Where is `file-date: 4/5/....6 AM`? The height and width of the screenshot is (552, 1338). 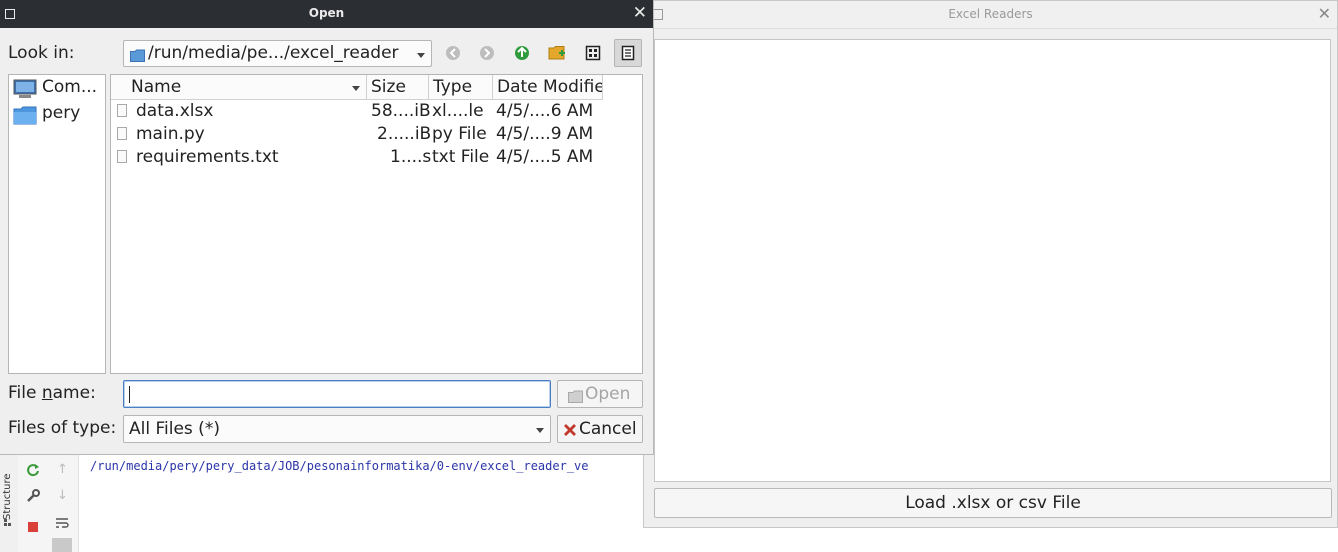
file-date: 4/5/....6 AM is located at coordinates (545, 111).